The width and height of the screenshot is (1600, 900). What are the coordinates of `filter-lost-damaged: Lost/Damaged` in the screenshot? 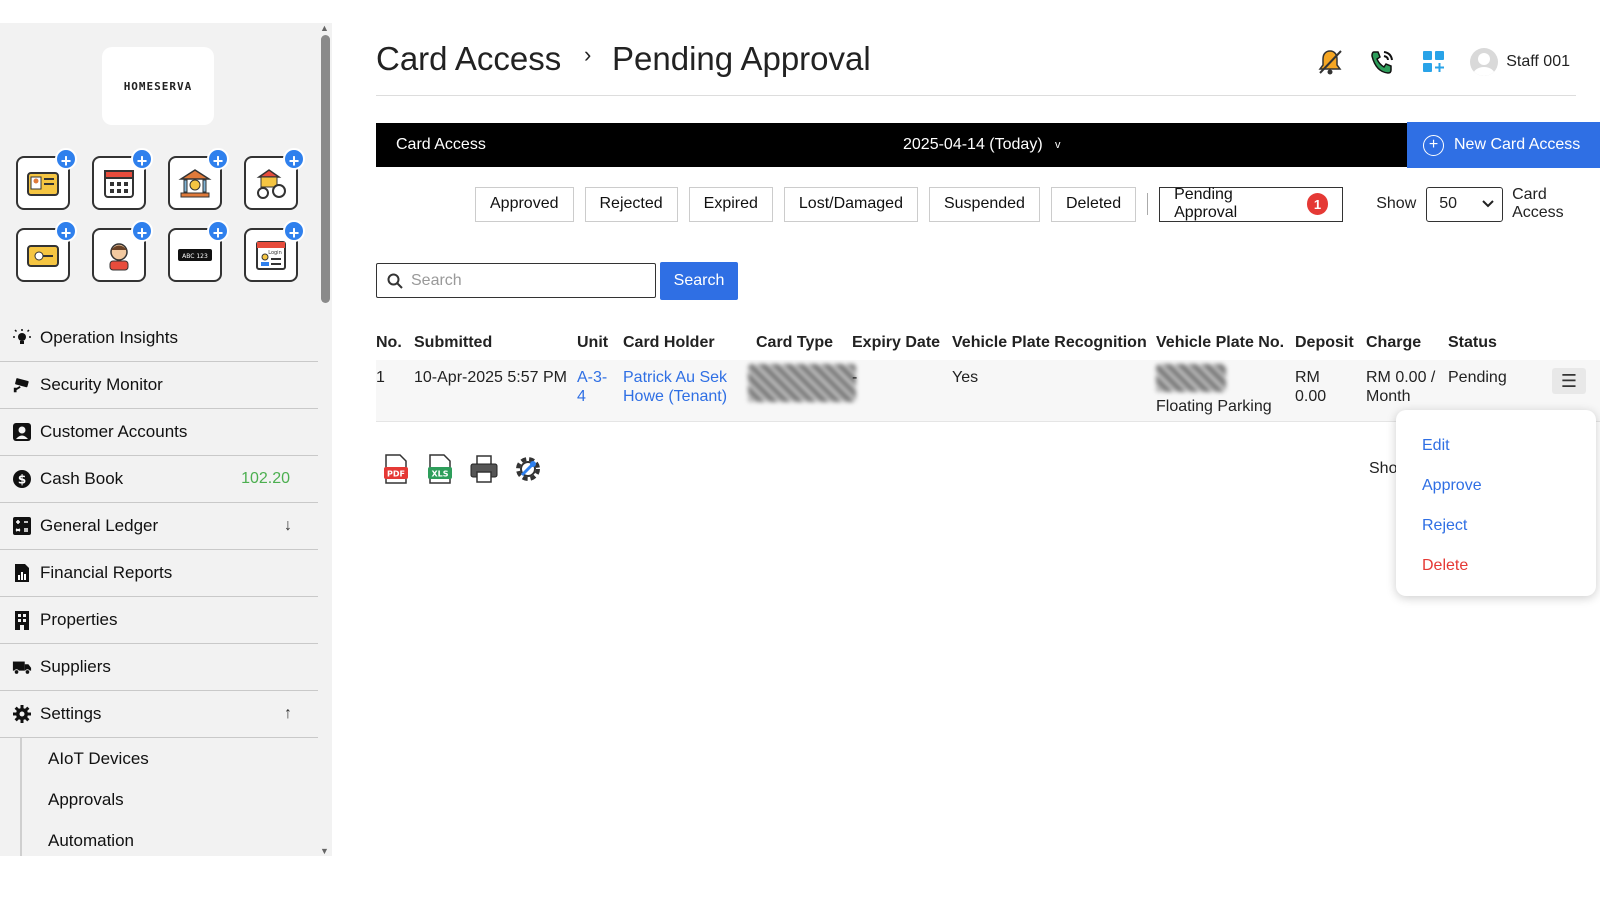 It's located at (850, 204).